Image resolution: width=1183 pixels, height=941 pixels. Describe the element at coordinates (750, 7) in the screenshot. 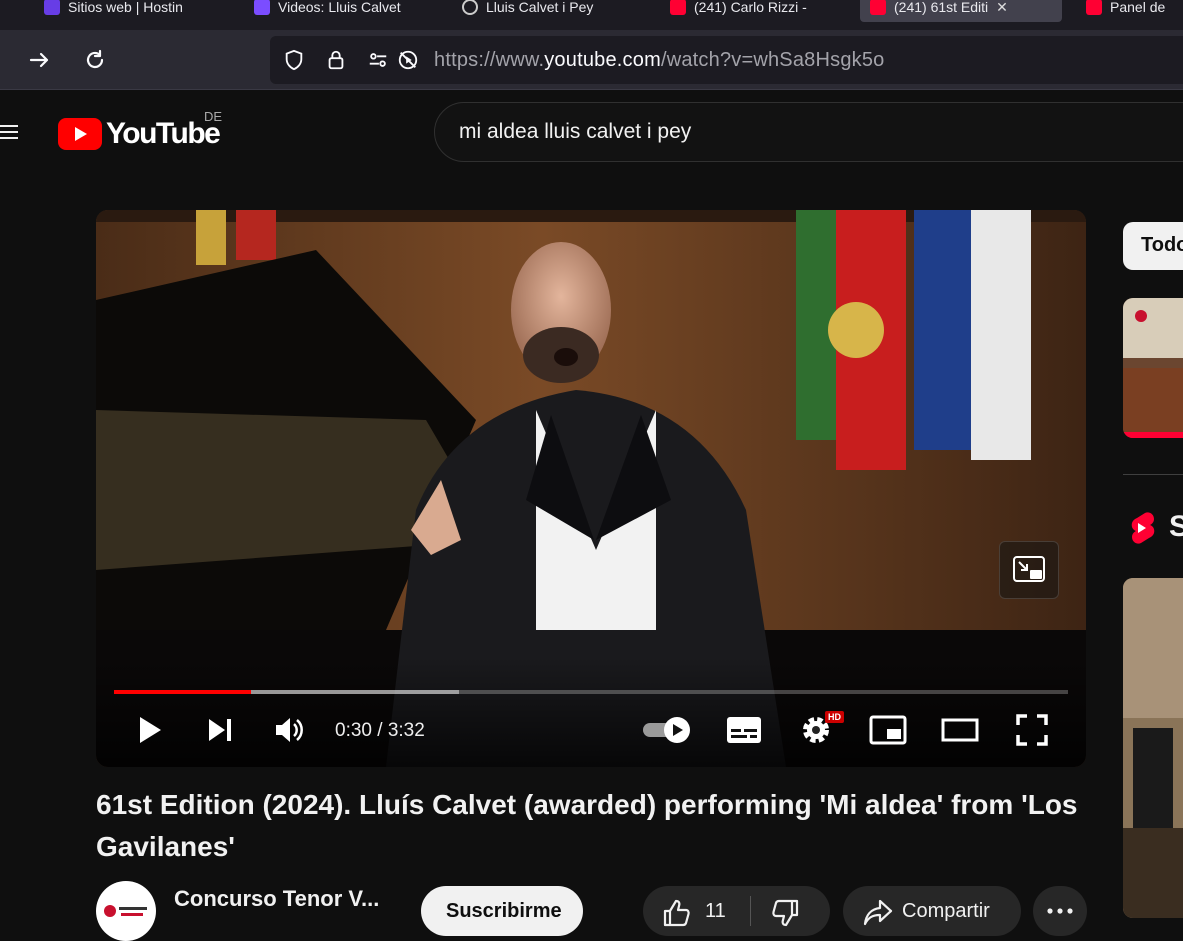

I see `tab-title: (241) Carlo Rizzi -` at that location.